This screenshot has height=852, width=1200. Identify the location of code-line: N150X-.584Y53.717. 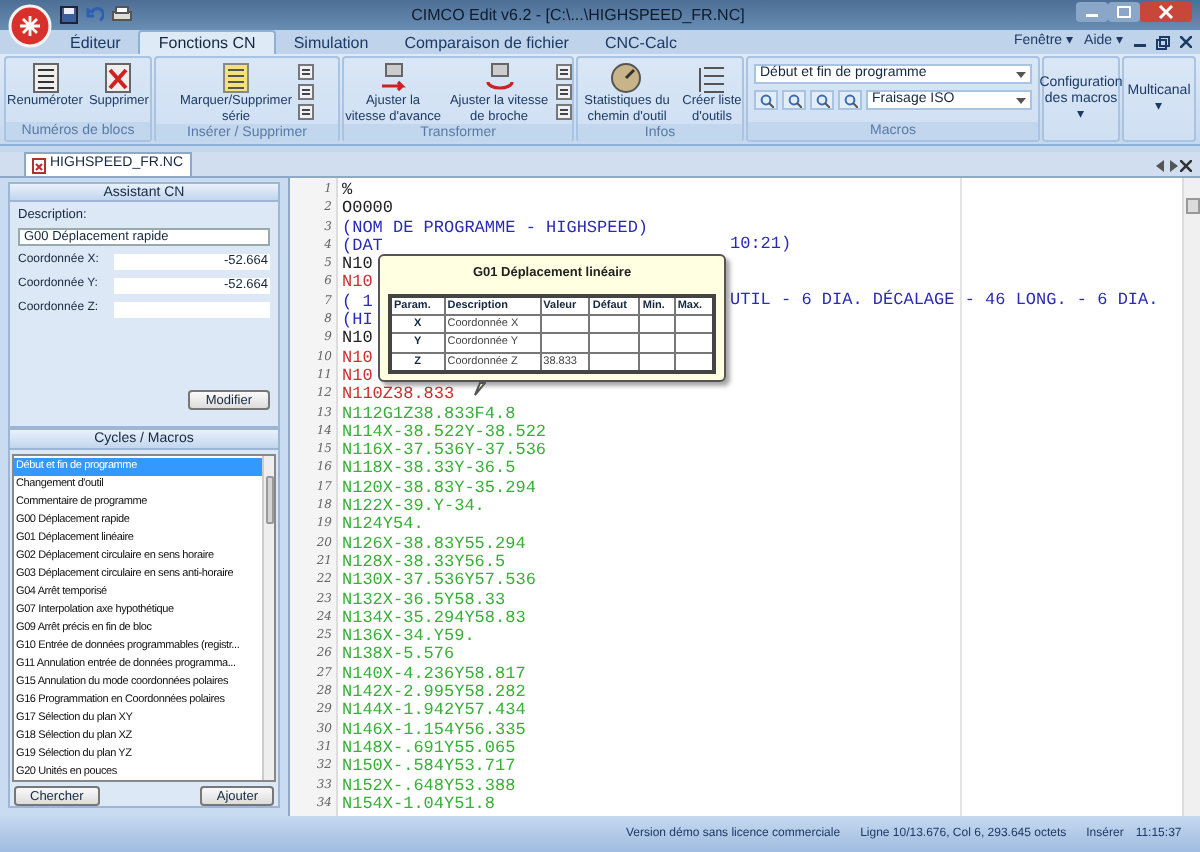
(429, 766).